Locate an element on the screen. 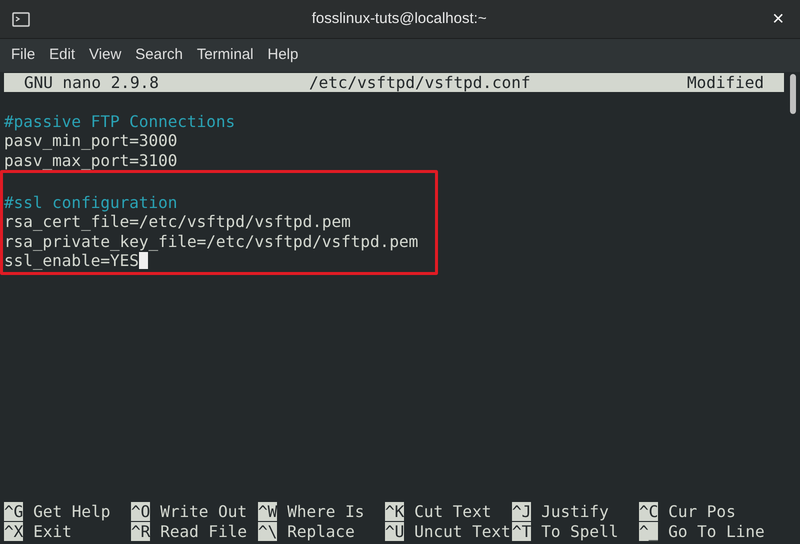  code-line: rsa_private_key_file=/etc/vsftpd/vsftpd.pem is located at coordinates (211, 241).